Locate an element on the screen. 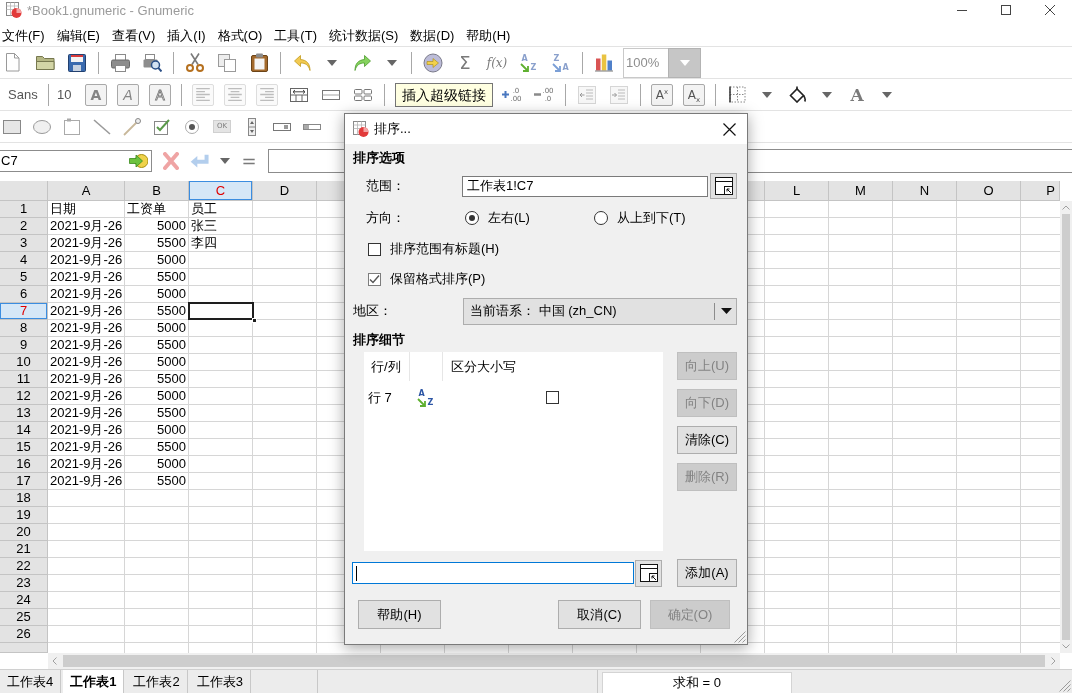 This screenshot has height=693, width=1072. table-cell-text: 日期 is located at coordinates (63, 209).